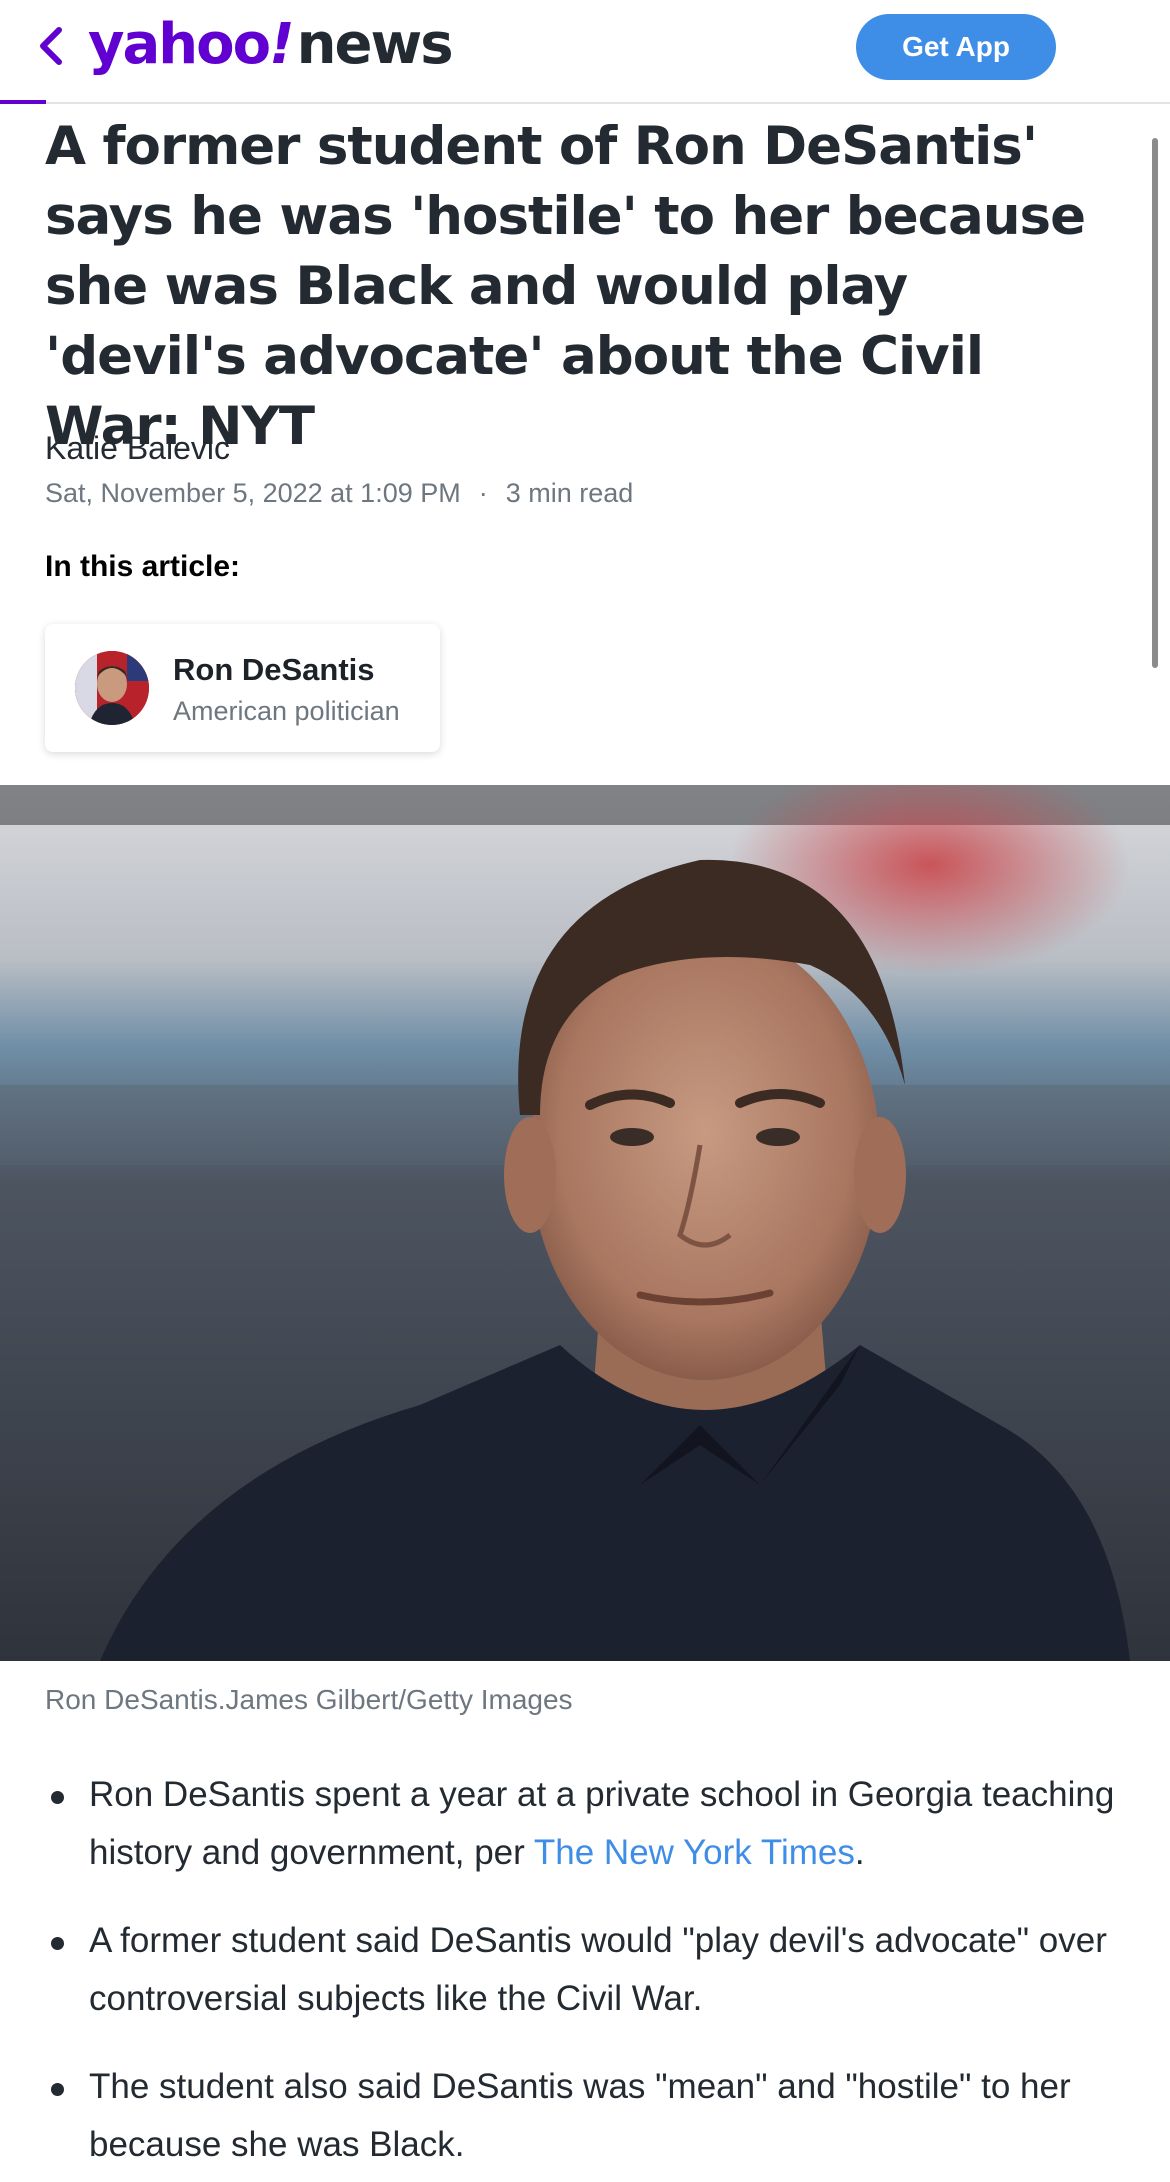 The height and width of the screenshot is (2182, 1170). Describe the element at coordinates (569, 493) in the screenshot. I see `read-time: 3 min read` at that location.